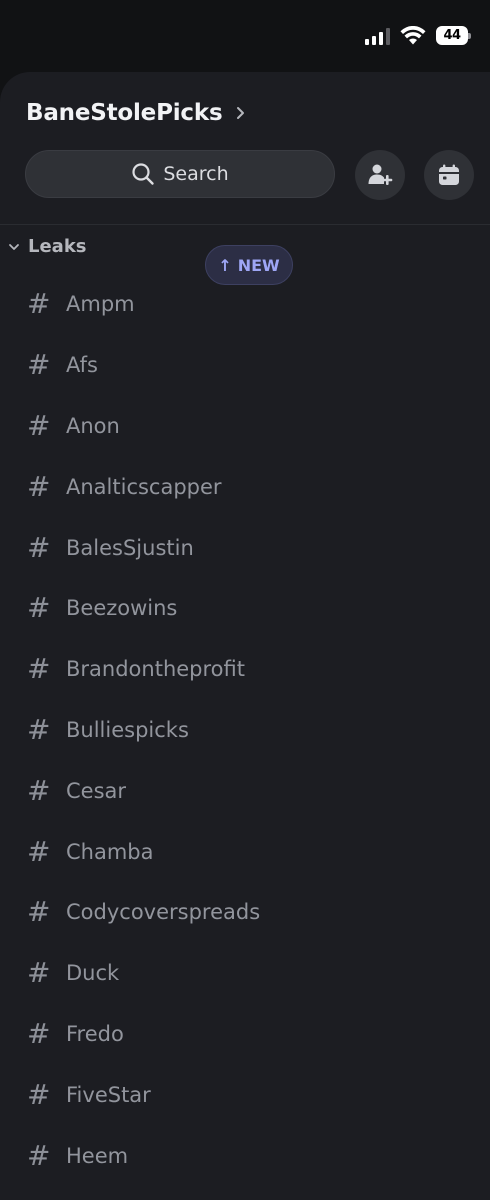  What do you see at coordinates (95, 1033) in the screenshot?
I see `channel-name: Fredo` at bounding box center [95, 1033].